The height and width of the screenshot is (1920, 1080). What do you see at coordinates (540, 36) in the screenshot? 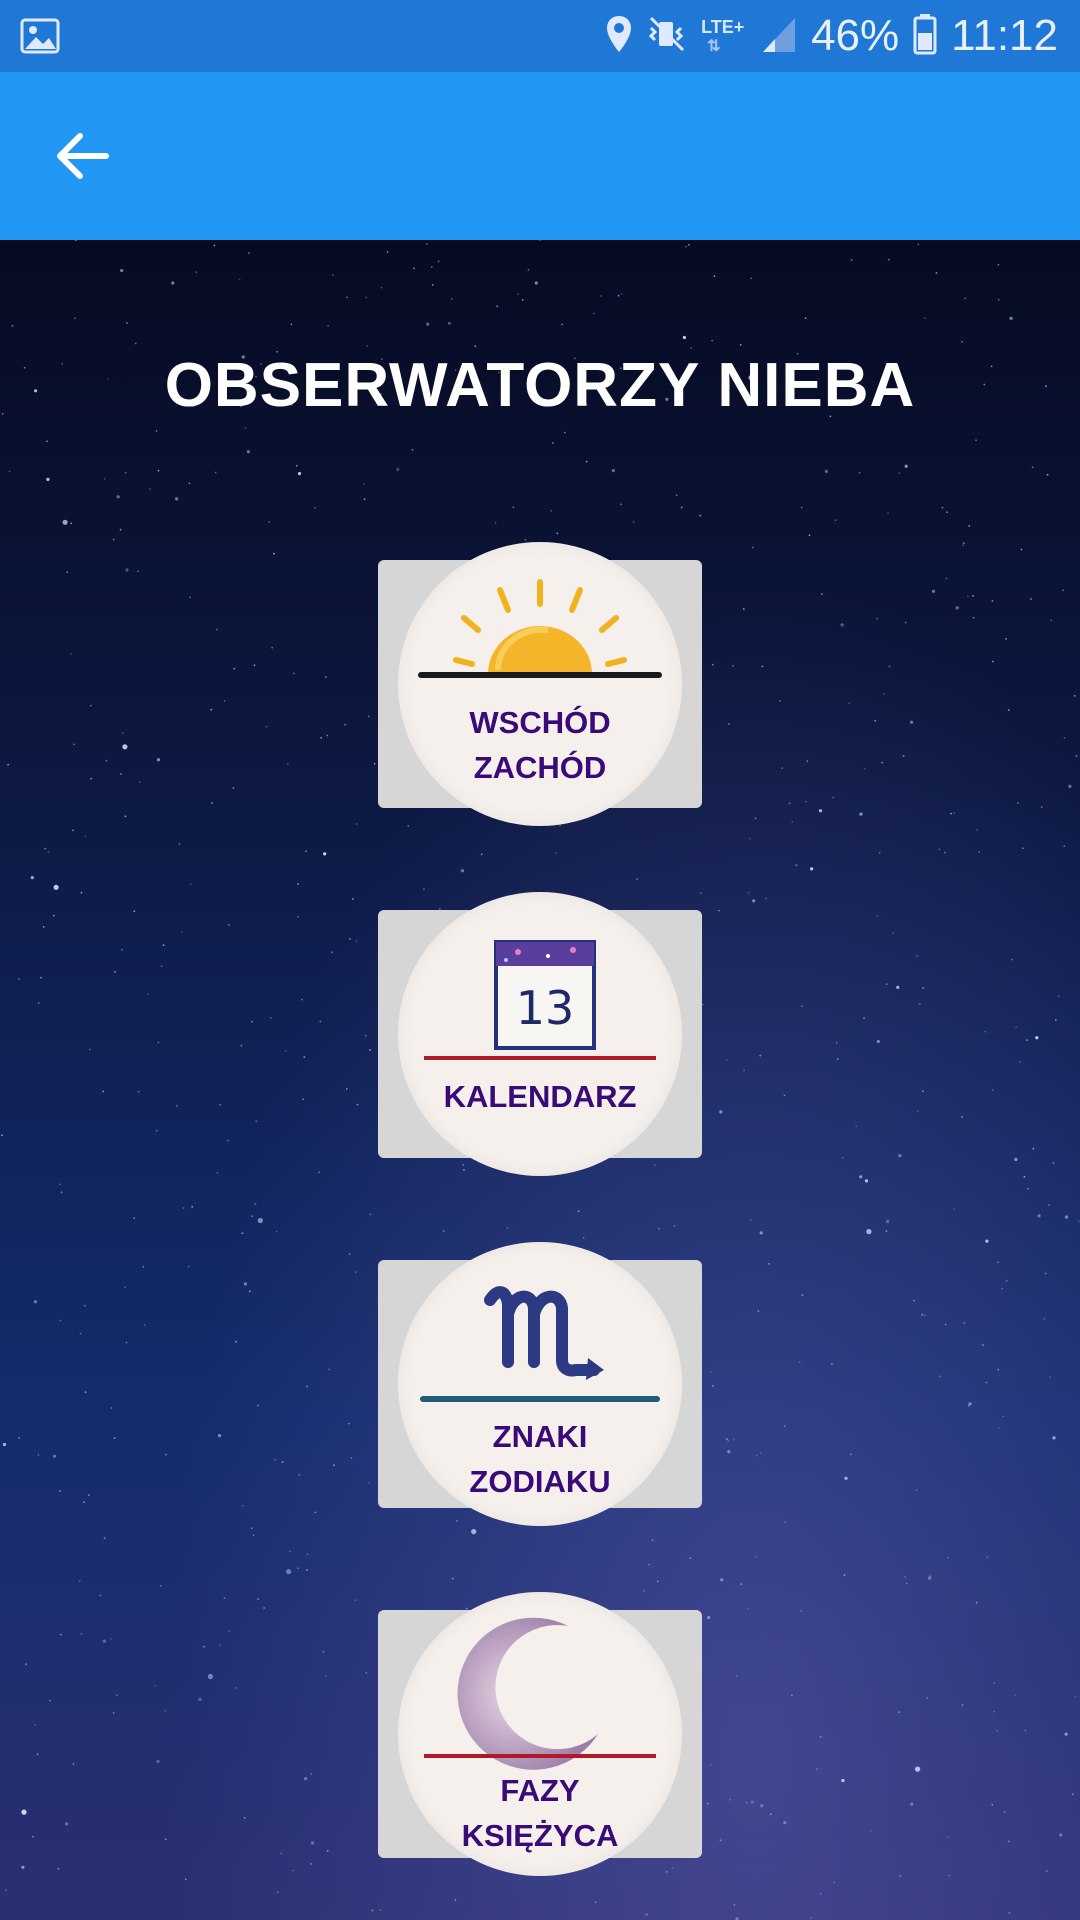
I see `status-bar: LTE+ ⇅ 46% 11:12` at bounding box center [540, 36].